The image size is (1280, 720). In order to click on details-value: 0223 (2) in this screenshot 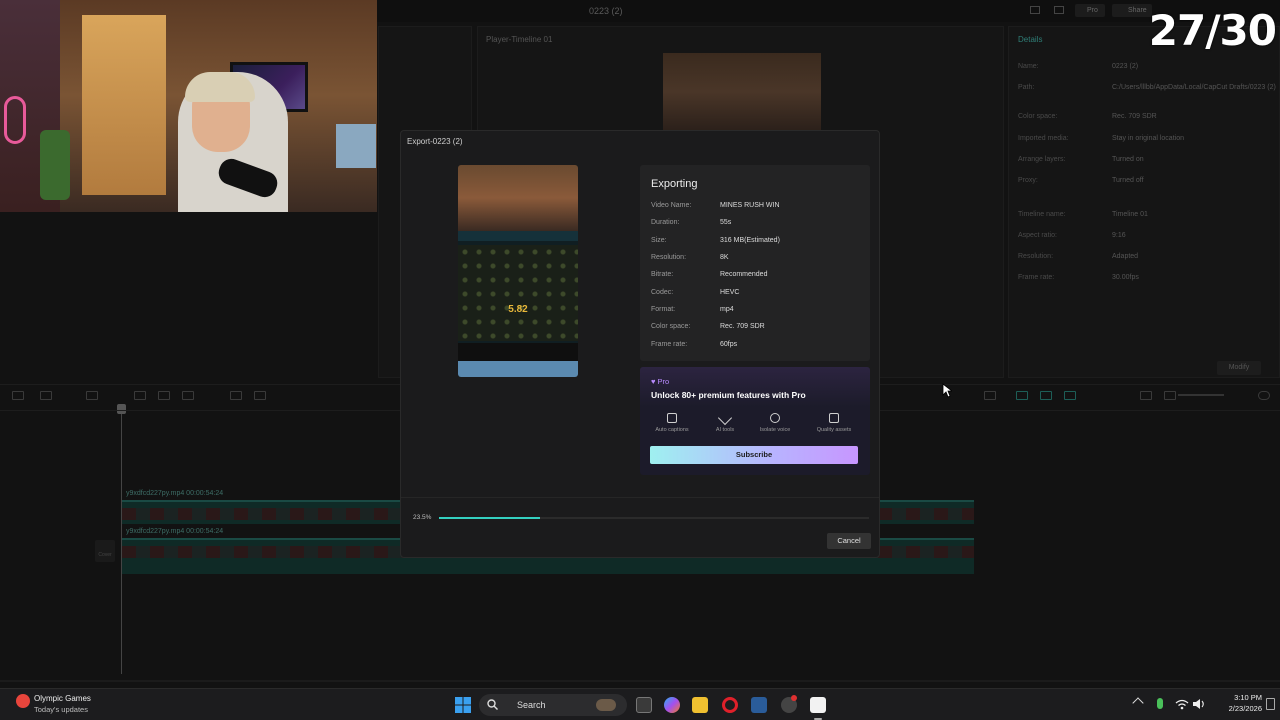, I will do `click(1125, 66)`.